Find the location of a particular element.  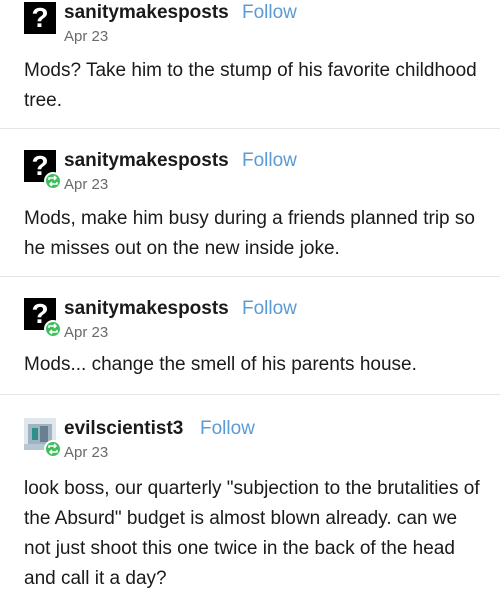

avatar: ? is located at coordinates (40, 18).